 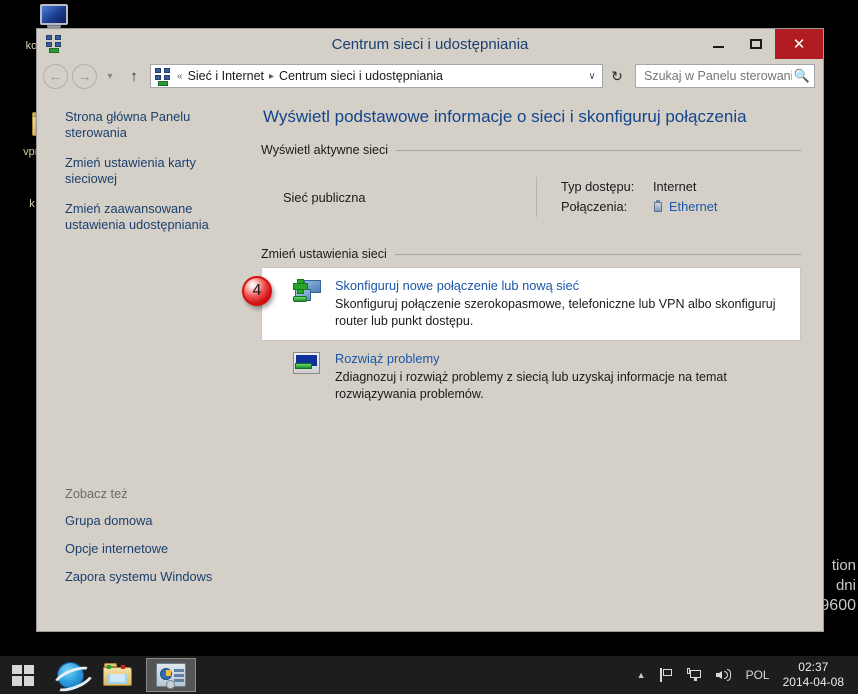 What do you see at coordinates (84, 76) in the screenshot?
I see `forward-button: →` at bounding box center [84, 76].